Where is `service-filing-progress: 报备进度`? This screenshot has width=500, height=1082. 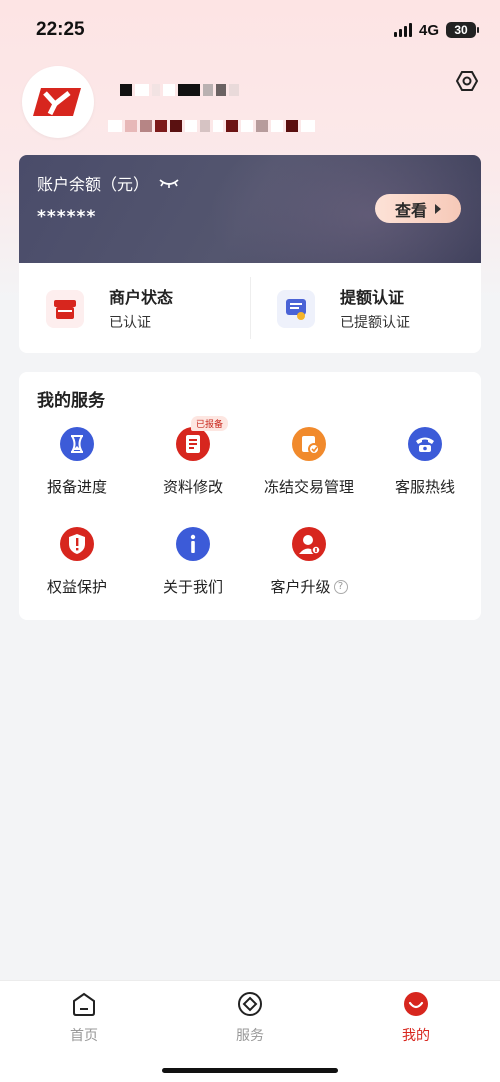
service-filing-progress: 报备进度 is located at coordinates (77, 466).